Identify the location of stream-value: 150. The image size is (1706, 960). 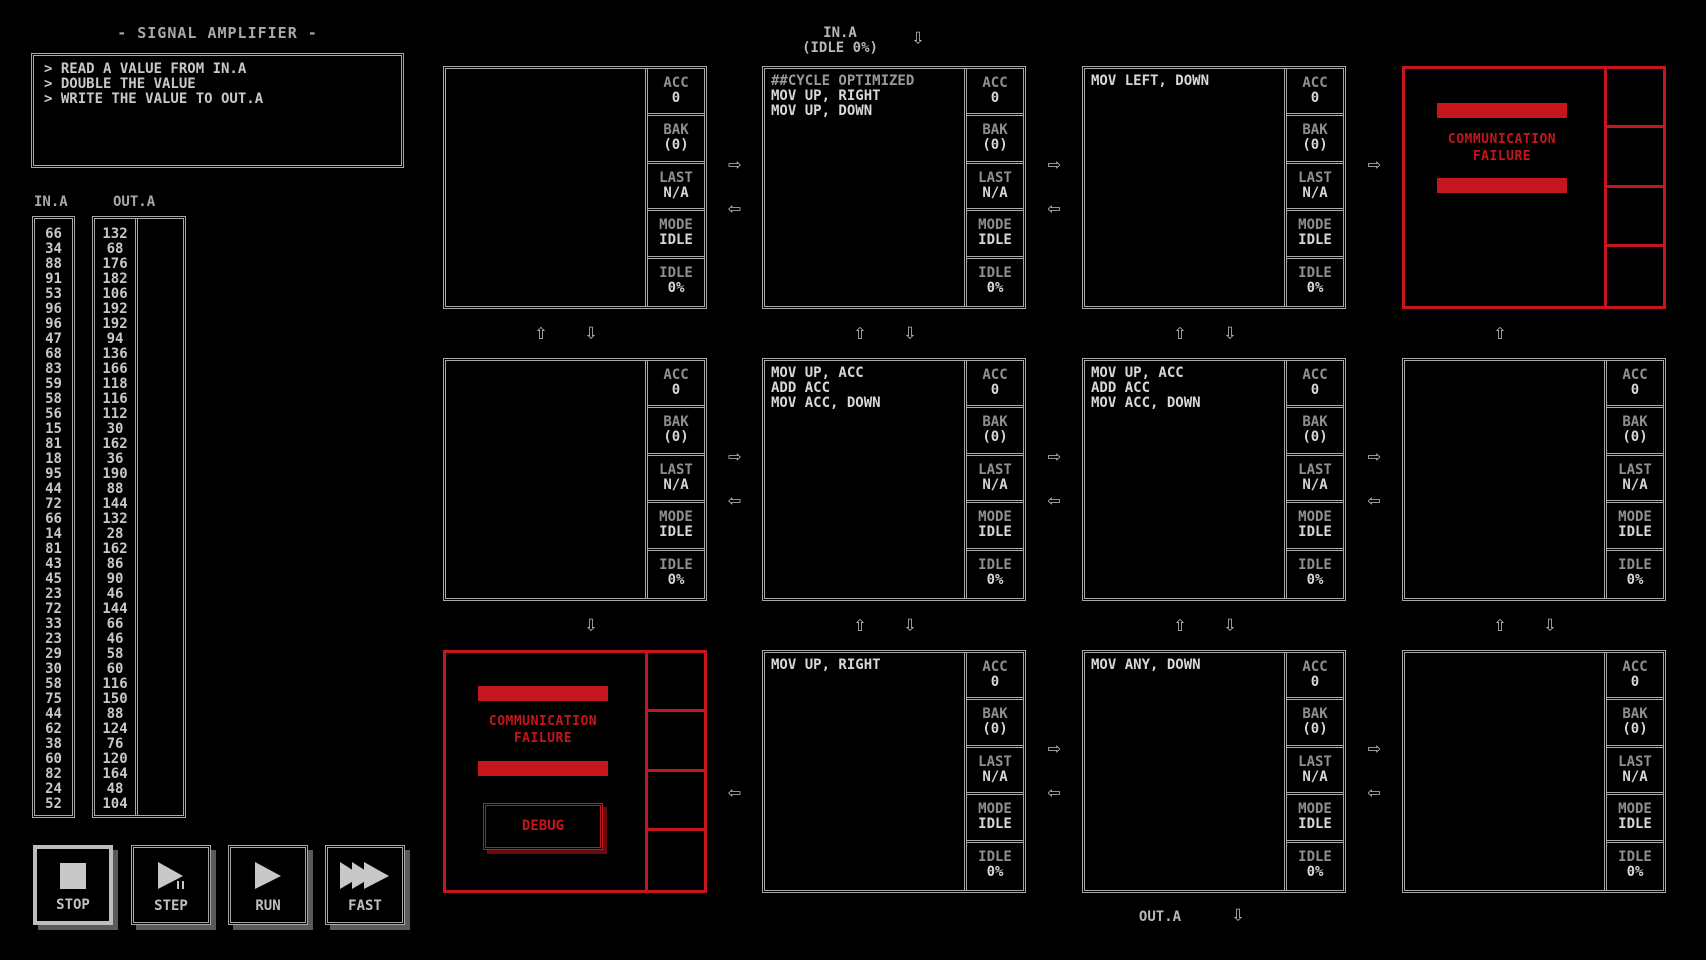
(115, 699).